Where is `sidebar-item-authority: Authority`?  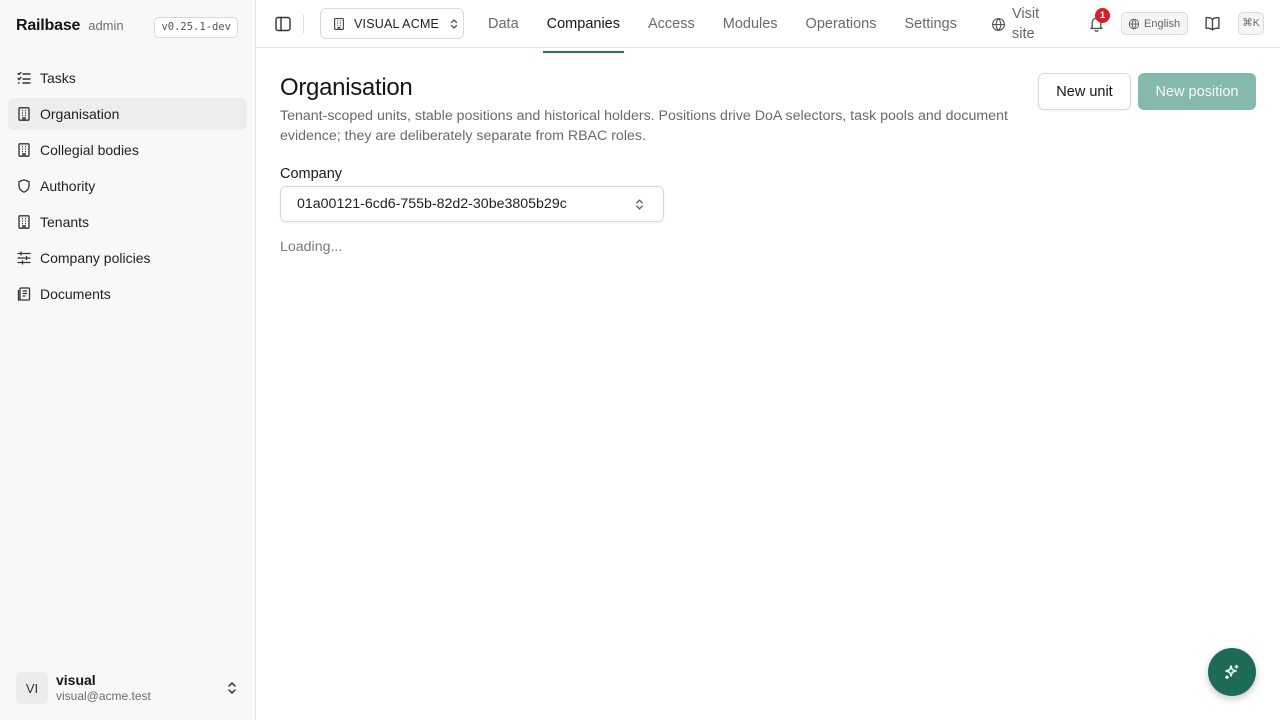 sidebar-item-authority: Authority is located at coordinates (127, 186).